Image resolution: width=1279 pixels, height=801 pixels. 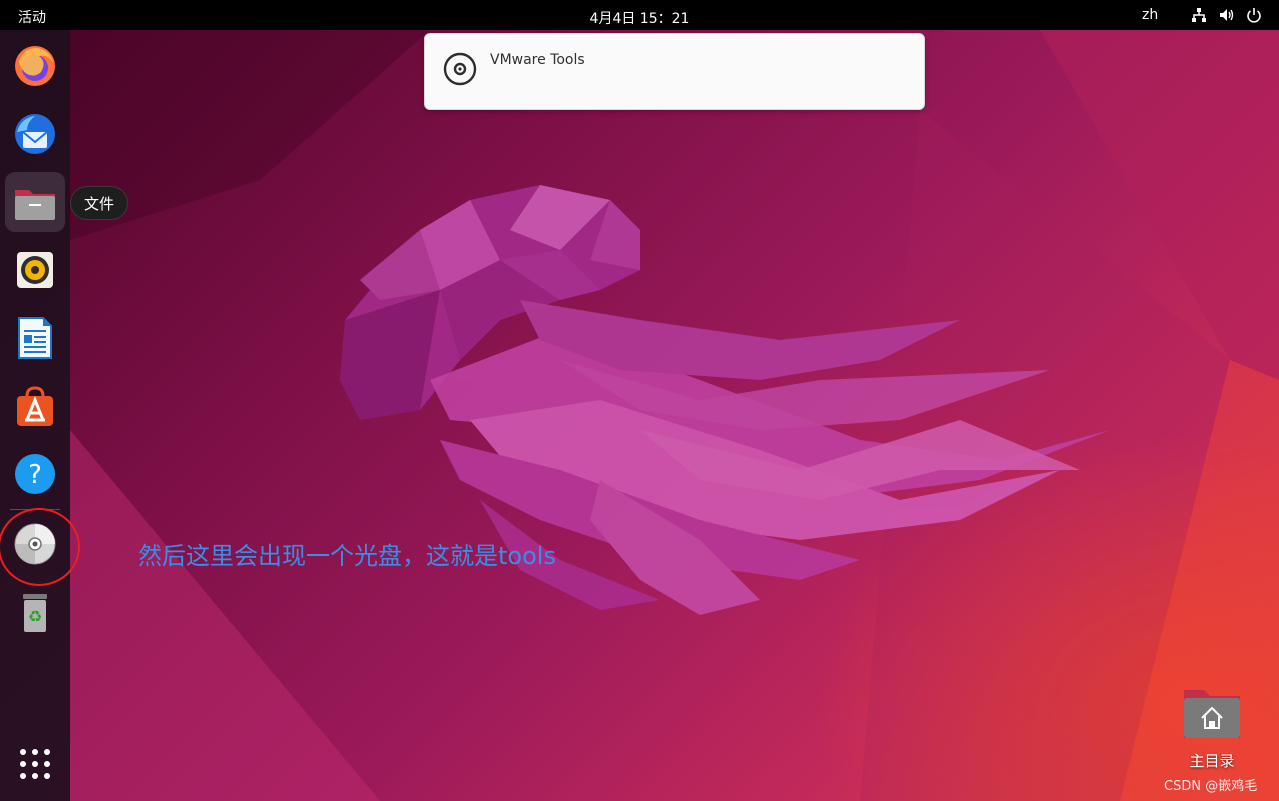 I want to click on files-icon, so click(x=35, y=205).